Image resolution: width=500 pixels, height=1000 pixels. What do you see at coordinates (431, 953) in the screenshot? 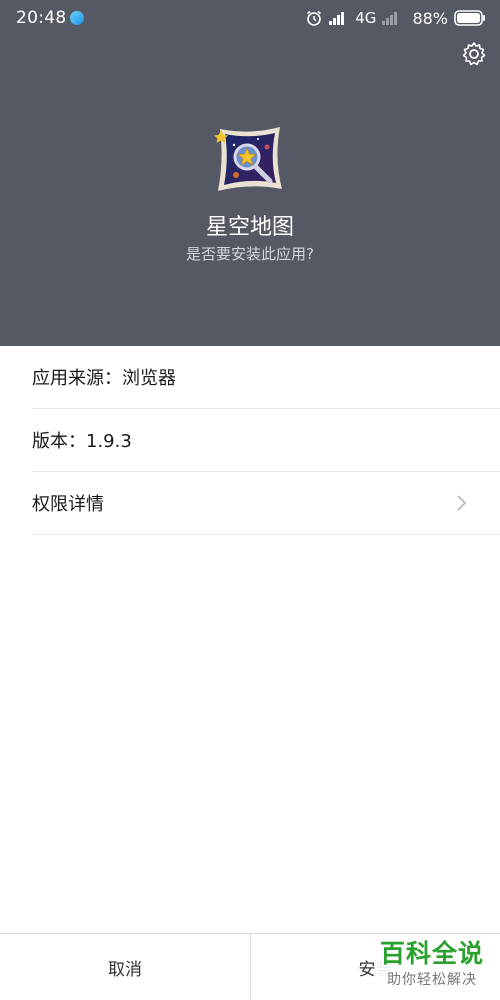
I see `watermark-title: 百科全说` at bounding box center [431, 953].